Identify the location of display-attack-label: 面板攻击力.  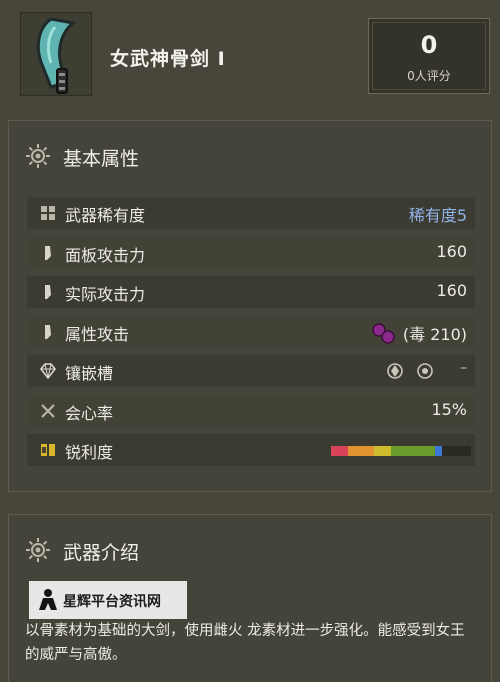
(105, 255).